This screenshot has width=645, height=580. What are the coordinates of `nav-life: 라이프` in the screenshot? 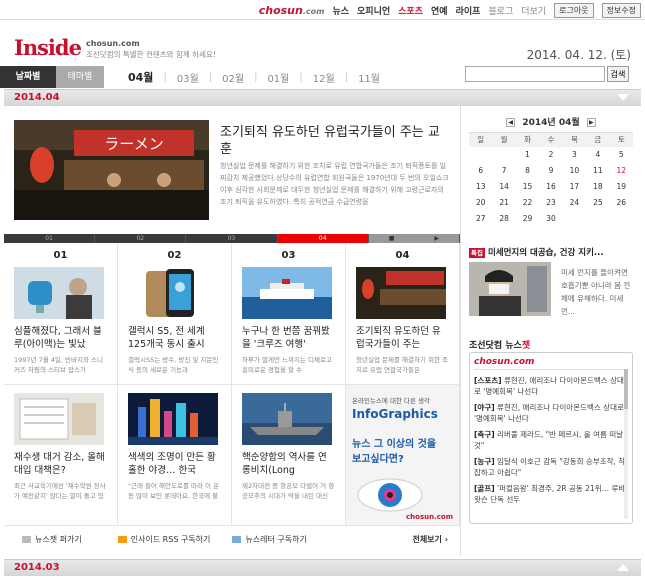 It's located at (468, 10).